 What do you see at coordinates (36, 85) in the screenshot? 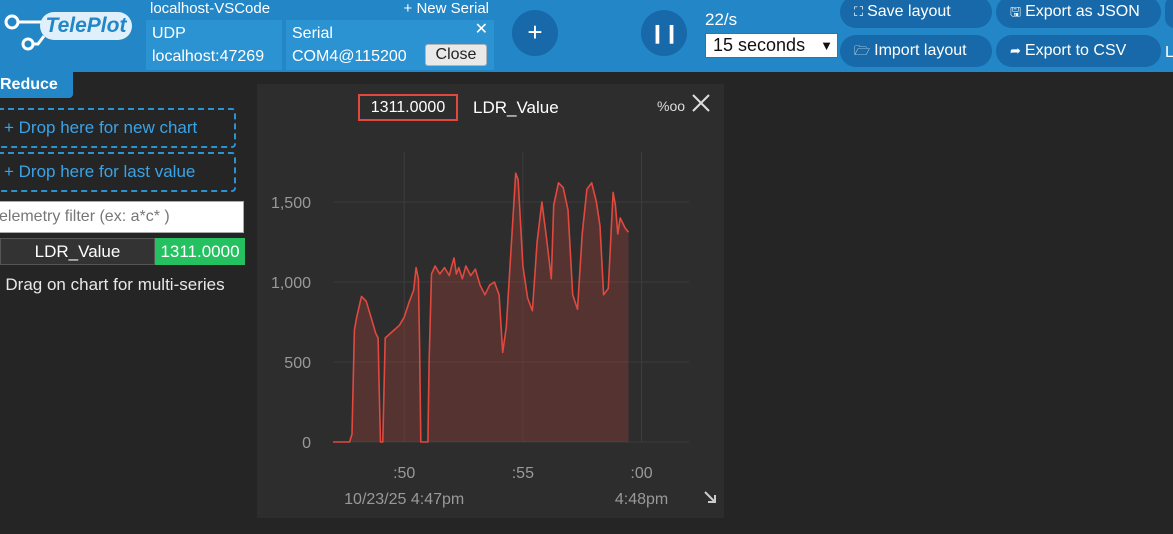
I see `reduce-sidebar-button: Reduce` at bounding box center [36, 85].